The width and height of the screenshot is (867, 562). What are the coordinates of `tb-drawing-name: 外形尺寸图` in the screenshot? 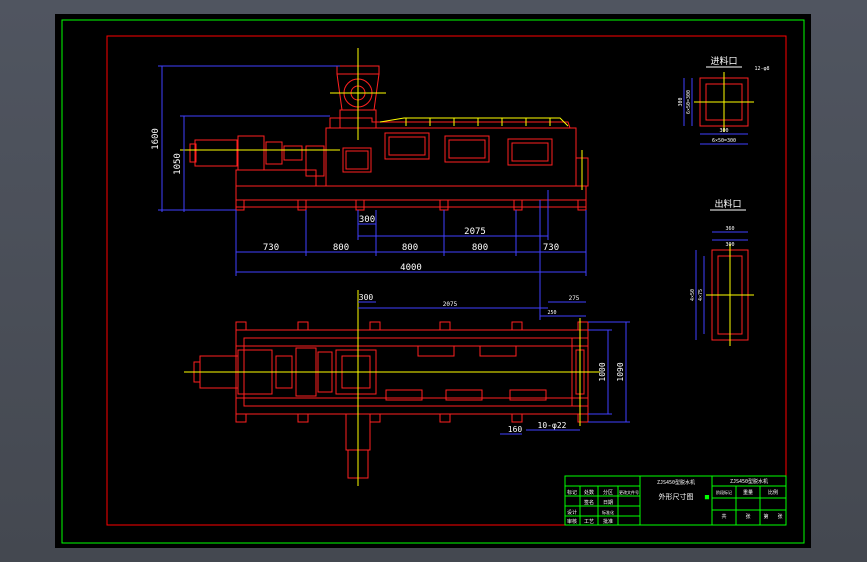 It's located at (676, 496).